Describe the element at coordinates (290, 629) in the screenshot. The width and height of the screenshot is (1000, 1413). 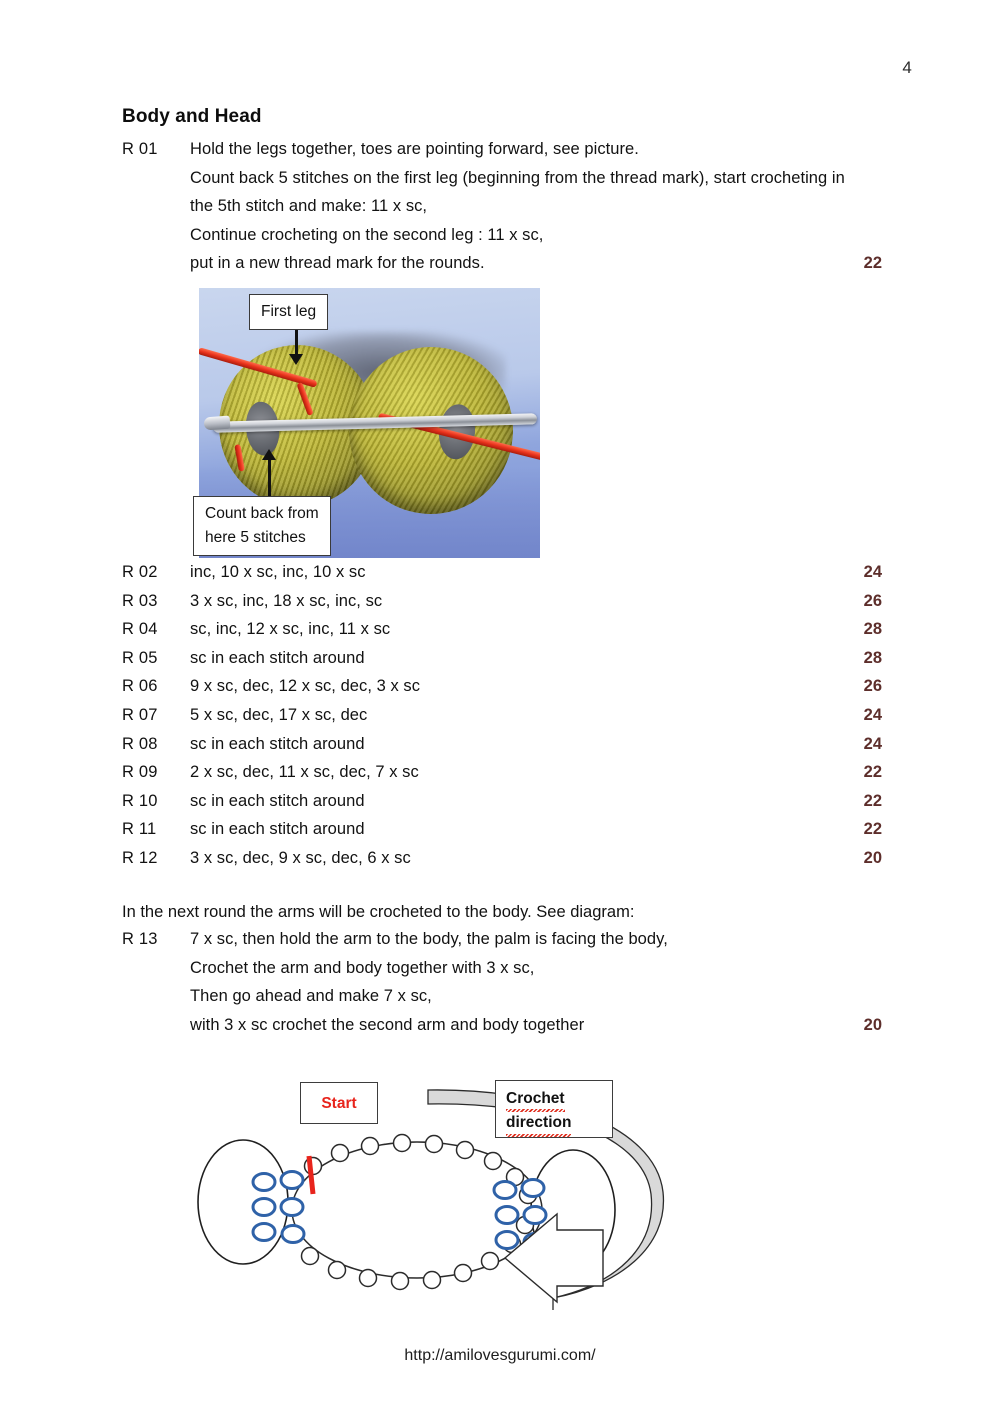
I see `row-instruction: sc, inc, 12 x sc, inc, 11 x sc` at that location.